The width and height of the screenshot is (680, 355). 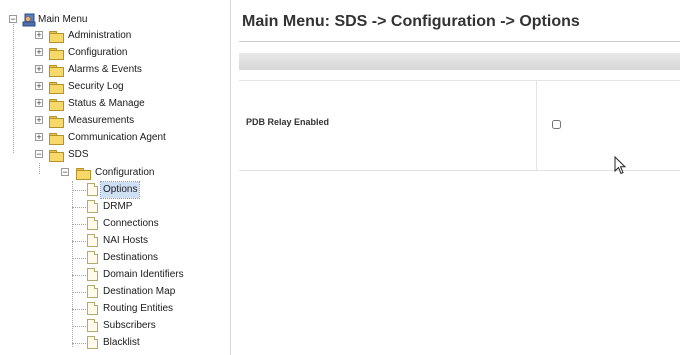 I want to click on tree-label: SDS, so click(x=78, y=154).